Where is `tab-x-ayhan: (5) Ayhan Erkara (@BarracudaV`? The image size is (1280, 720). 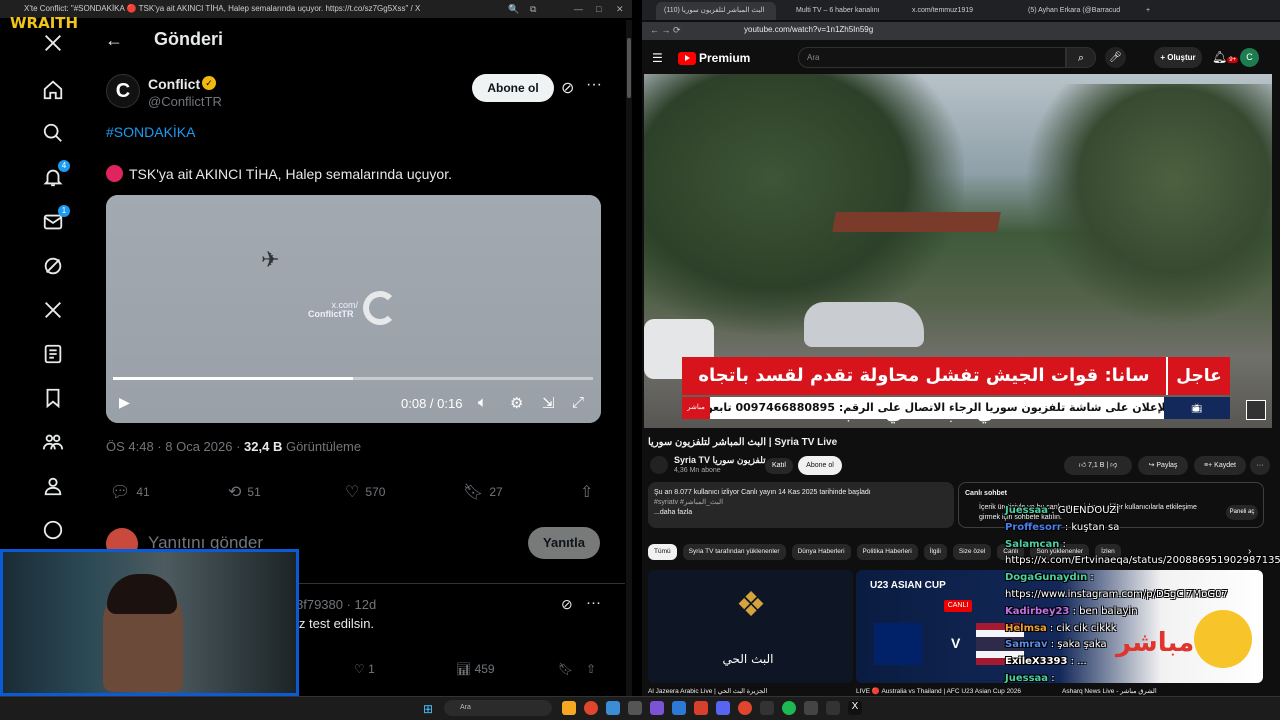
tab-x-ayhan: (5) Ayhan Erkara (@BarracudaV is located at coordinates (1070, 11).